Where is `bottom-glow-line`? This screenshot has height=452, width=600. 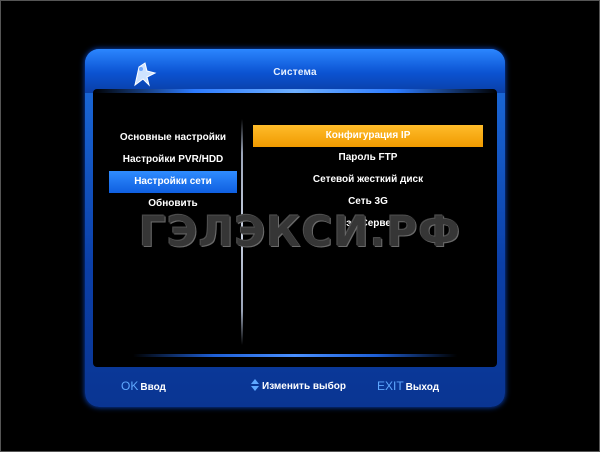
bottom-glow-line is located at coordinates (295, 355).